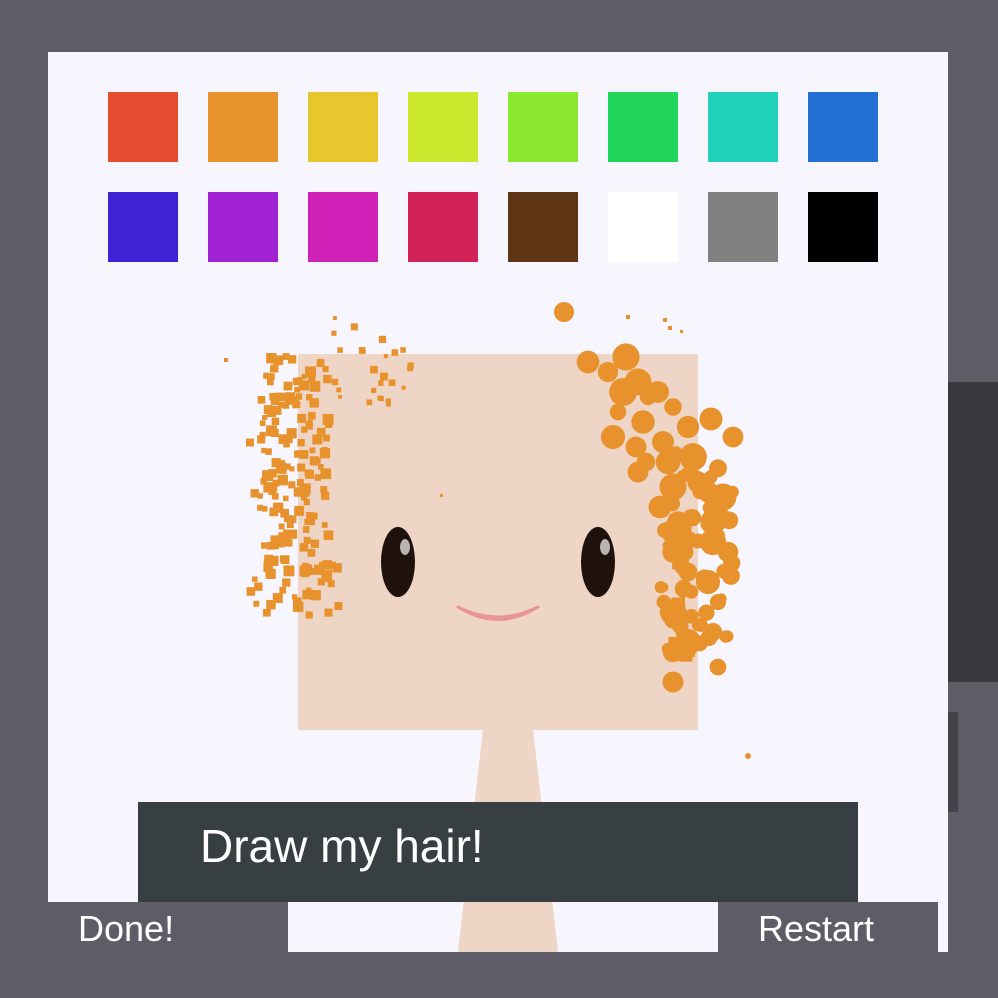 This screenshot has width=998, height=998. I want to click on side-panel, so click(973, 532).